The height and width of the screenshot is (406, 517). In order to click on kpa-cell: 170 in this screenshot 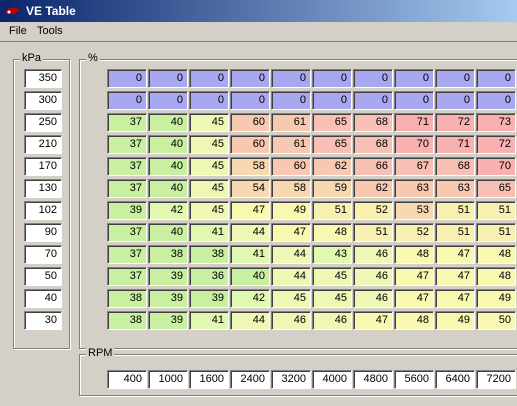, I will do `click(43, 166)`.